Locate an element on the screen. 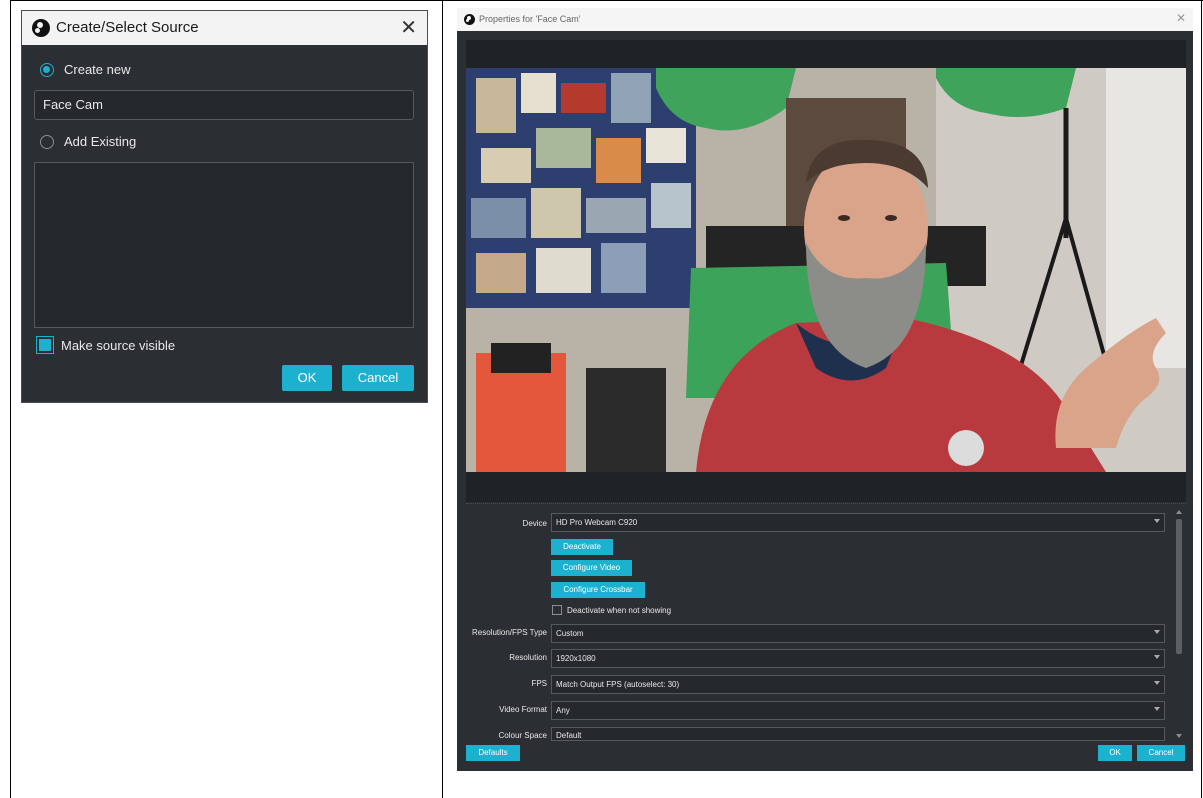 This screenshot has width=1203, height=798. fps-value: Match Output FPS (autoselect: 30) is located at coordinates (618, 684).